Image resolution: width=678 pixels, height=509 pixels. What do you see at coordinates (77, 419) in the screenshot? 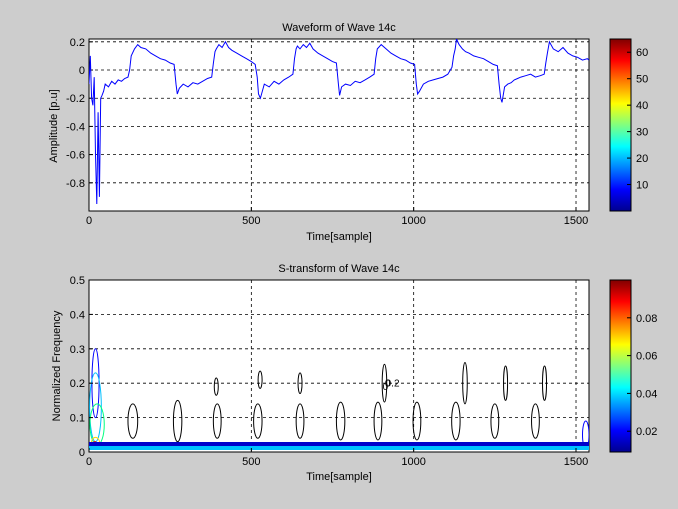
I see `stransform-y-tick-label: 0.1` at bounding box center [77, 419].